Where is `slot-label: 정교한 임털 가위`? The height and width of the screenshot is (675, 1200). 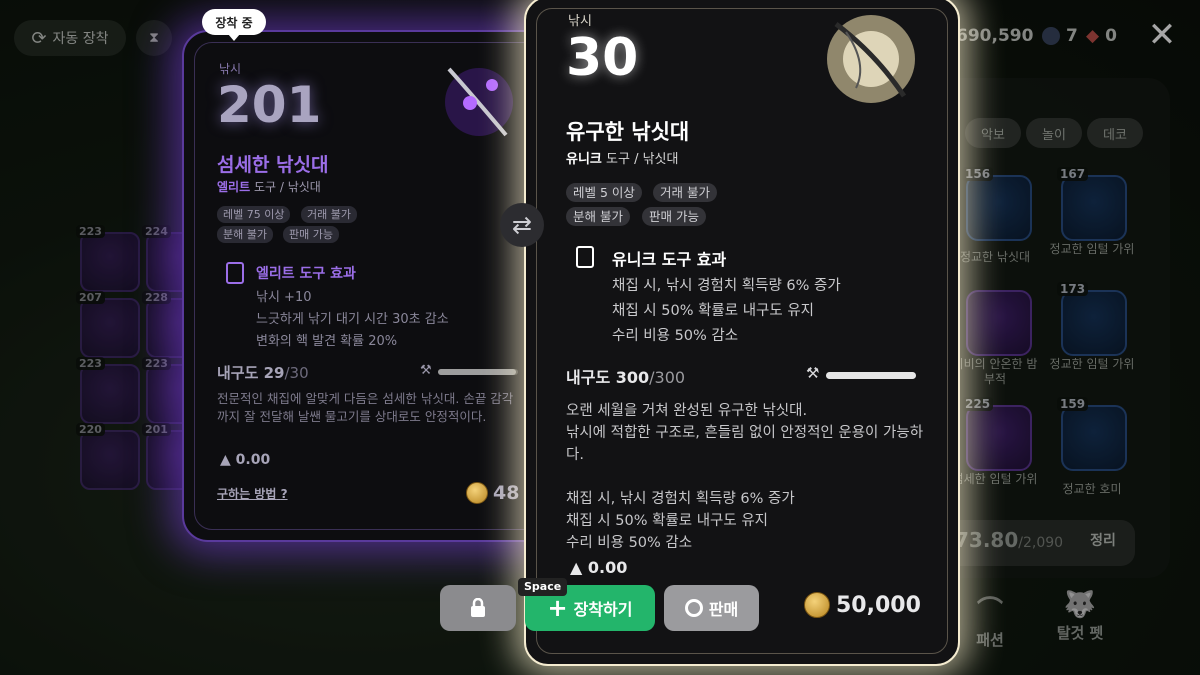
slot-label: 정교한 임털 가위 is located at coordinates (1092, 249).